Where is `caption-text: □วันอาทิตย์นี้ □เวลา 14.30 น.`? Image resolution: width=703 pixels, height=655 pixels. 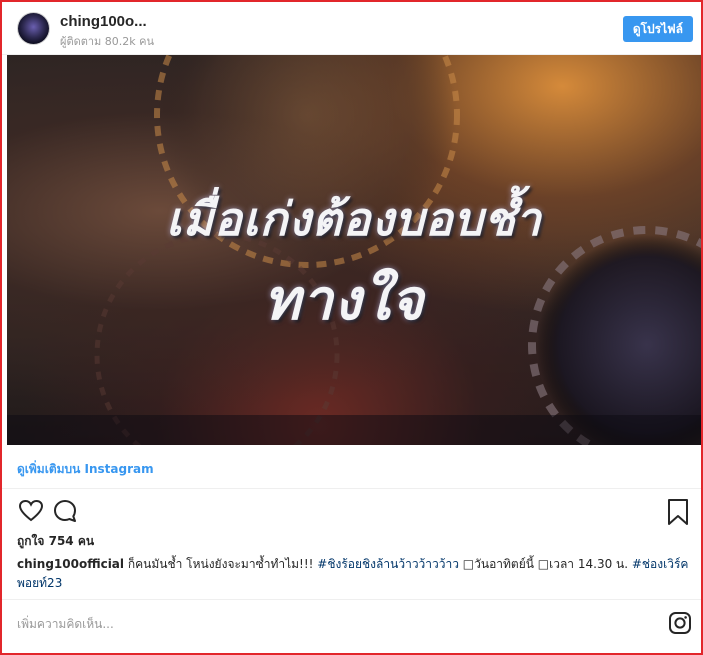 caption-text: □วันอาทิตย์นี้ □เวลา 14.30 น. is located at coordinates (545, 564).